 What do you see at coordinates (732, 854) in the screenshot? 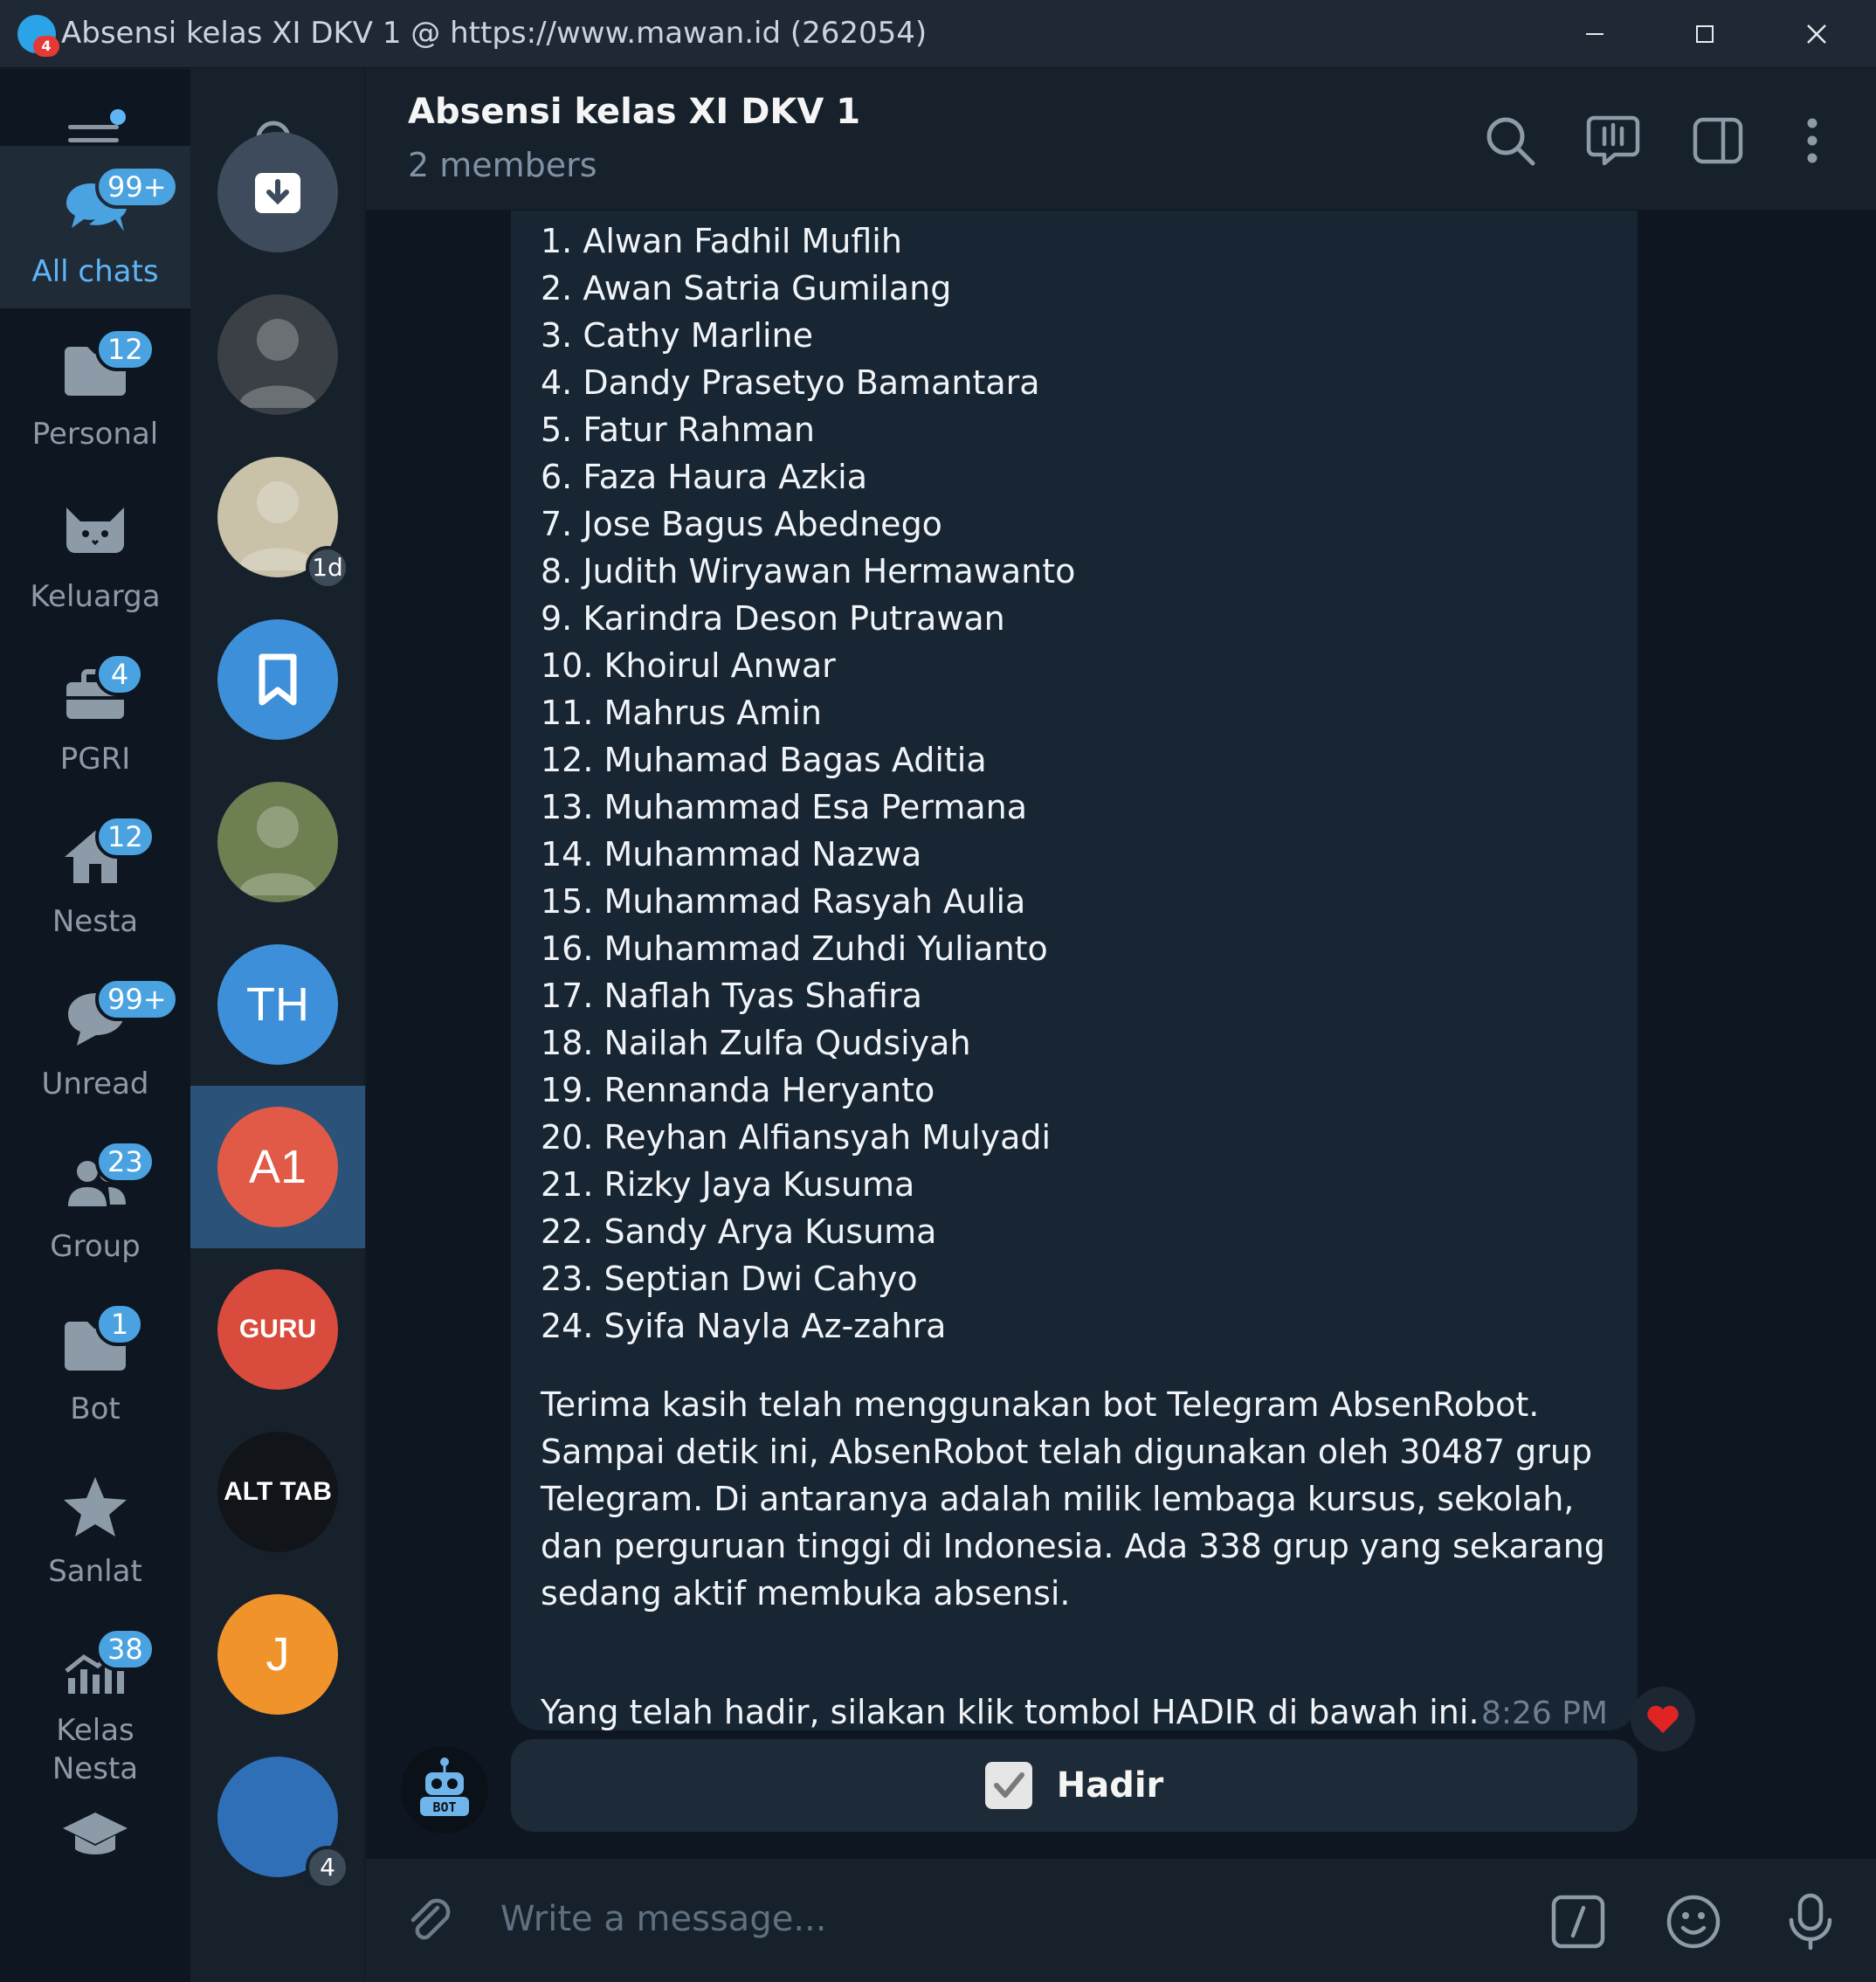
I see `attendance-entry: 14. Muhammad Nazwa` at bounding box center [732, 854].